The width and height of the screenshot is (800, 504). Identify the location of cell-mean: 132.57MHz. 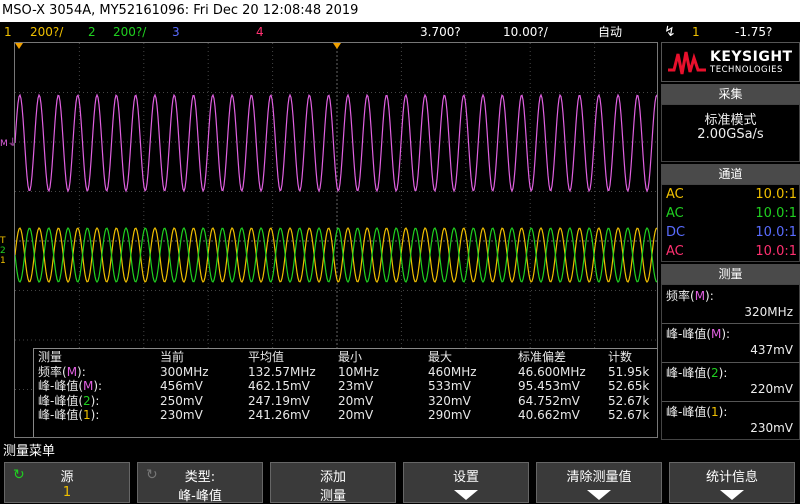
(282, 371).